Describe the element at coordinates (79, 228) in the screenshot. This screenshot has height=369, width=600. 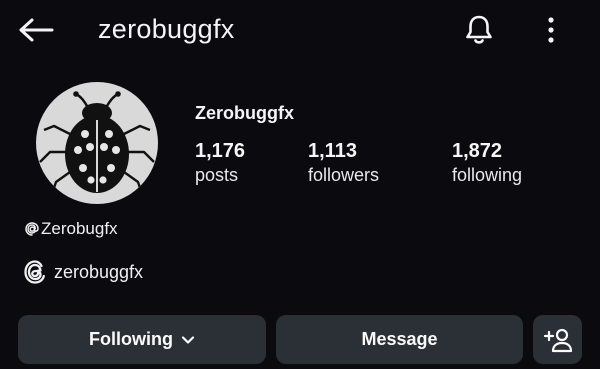
I see `threads-mention-text: Zerobugfx` at that location.